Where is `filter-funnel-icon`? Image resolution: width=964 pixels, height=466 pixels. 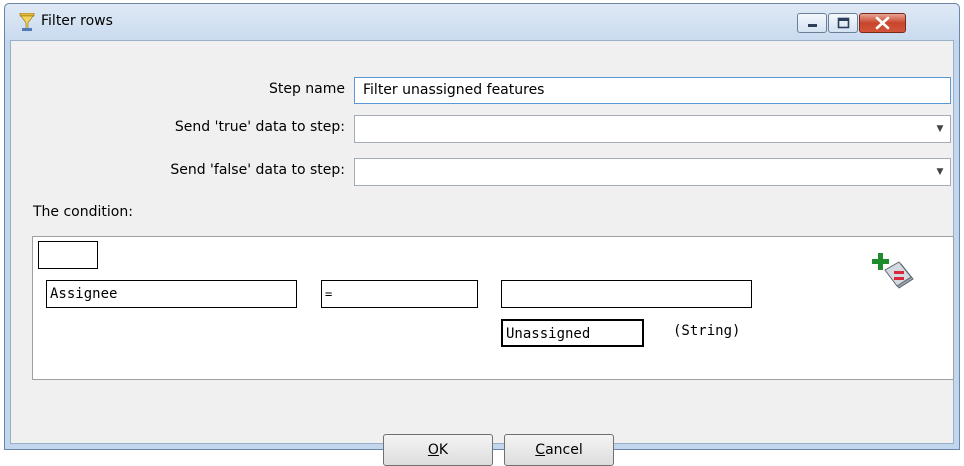 filter-funnel-icon is located at coordinates (27, 21).